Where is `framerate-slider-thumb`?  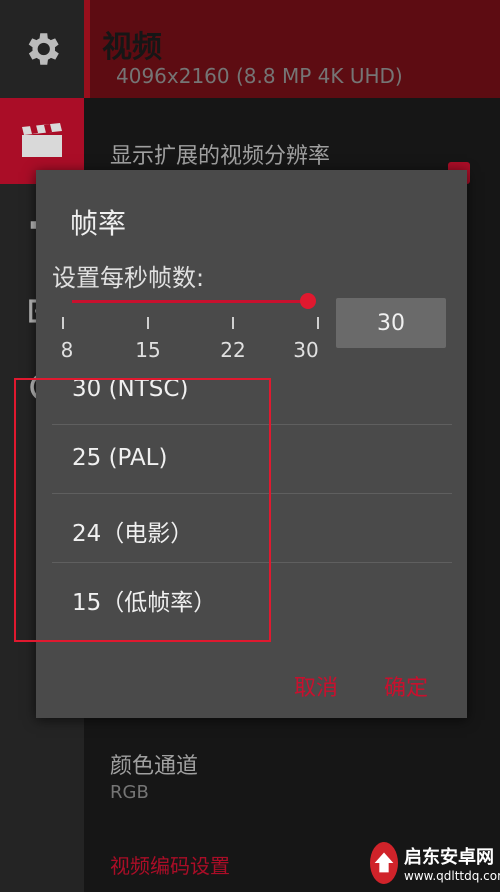 framerate-slider-thumb is located at coordinates (308, 301).